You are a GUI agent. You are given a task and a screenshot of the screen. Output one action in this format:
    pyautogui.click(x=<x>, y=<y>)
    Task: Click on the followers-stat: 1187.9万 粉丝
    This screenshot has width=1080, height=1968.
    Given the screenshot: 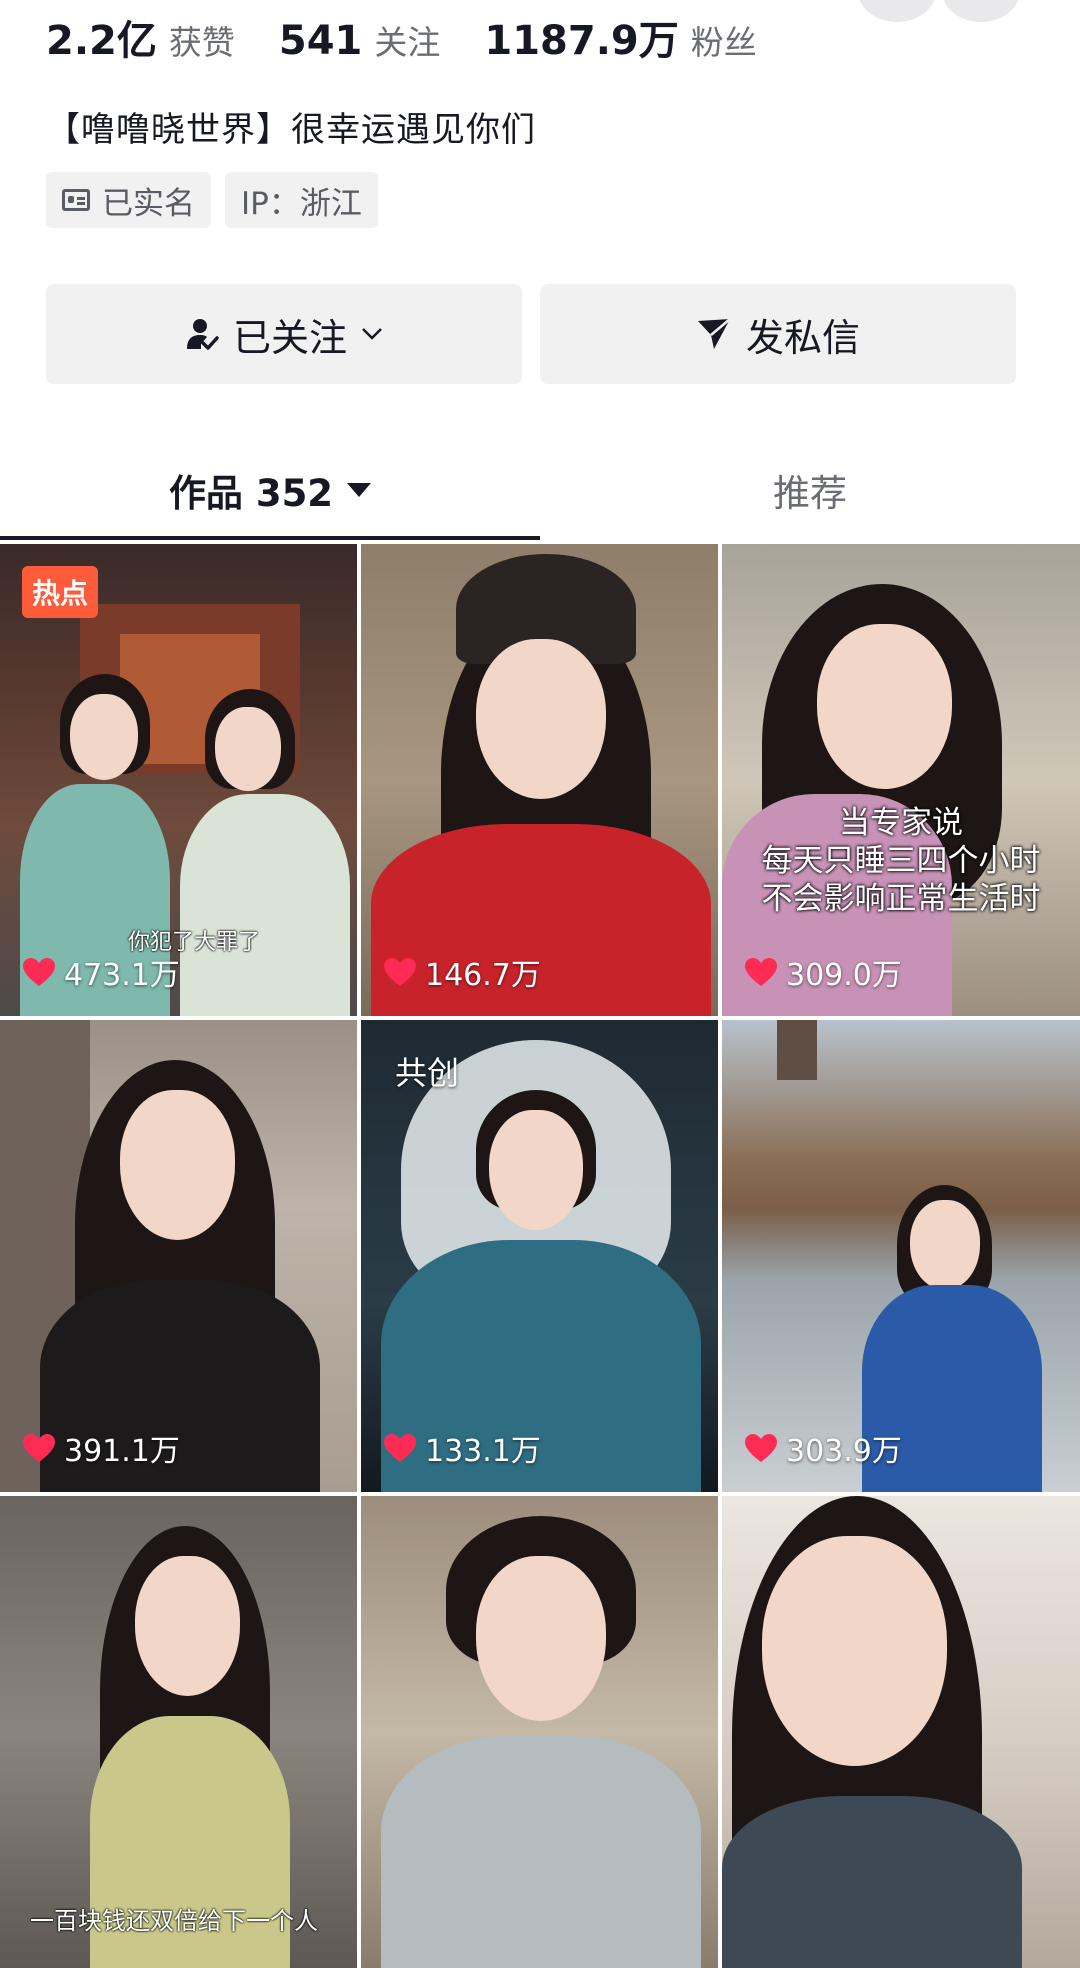 What is the action you would take?
    pyautogui.click(x=620, y=37)
    